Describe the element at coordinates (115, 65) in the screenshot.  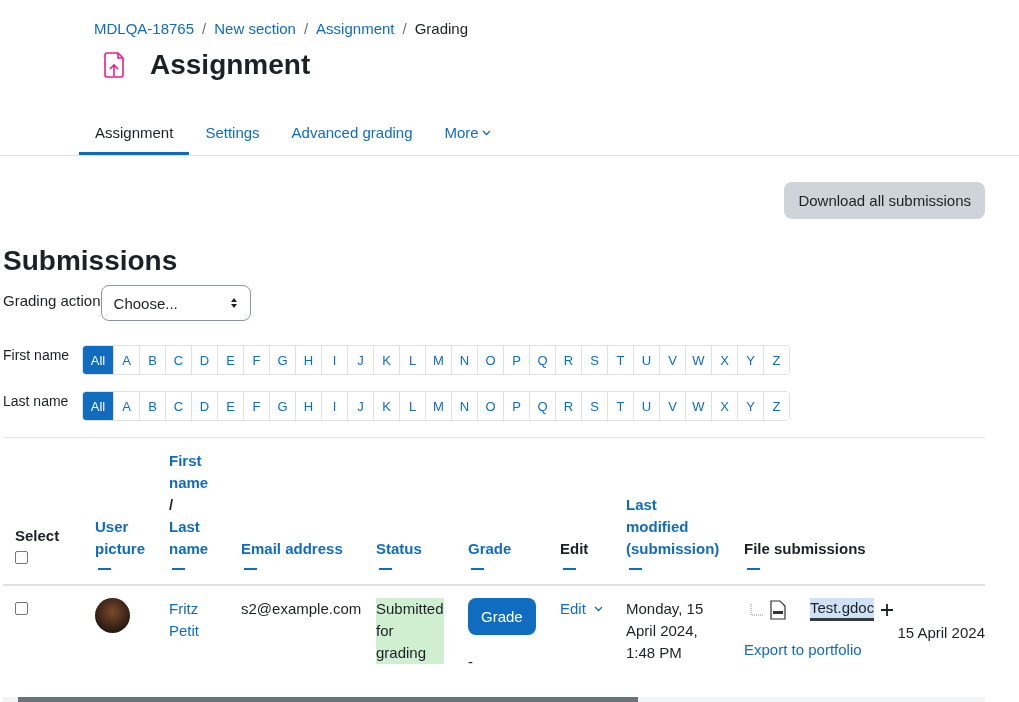
I see `file-upload-icon` at that location.